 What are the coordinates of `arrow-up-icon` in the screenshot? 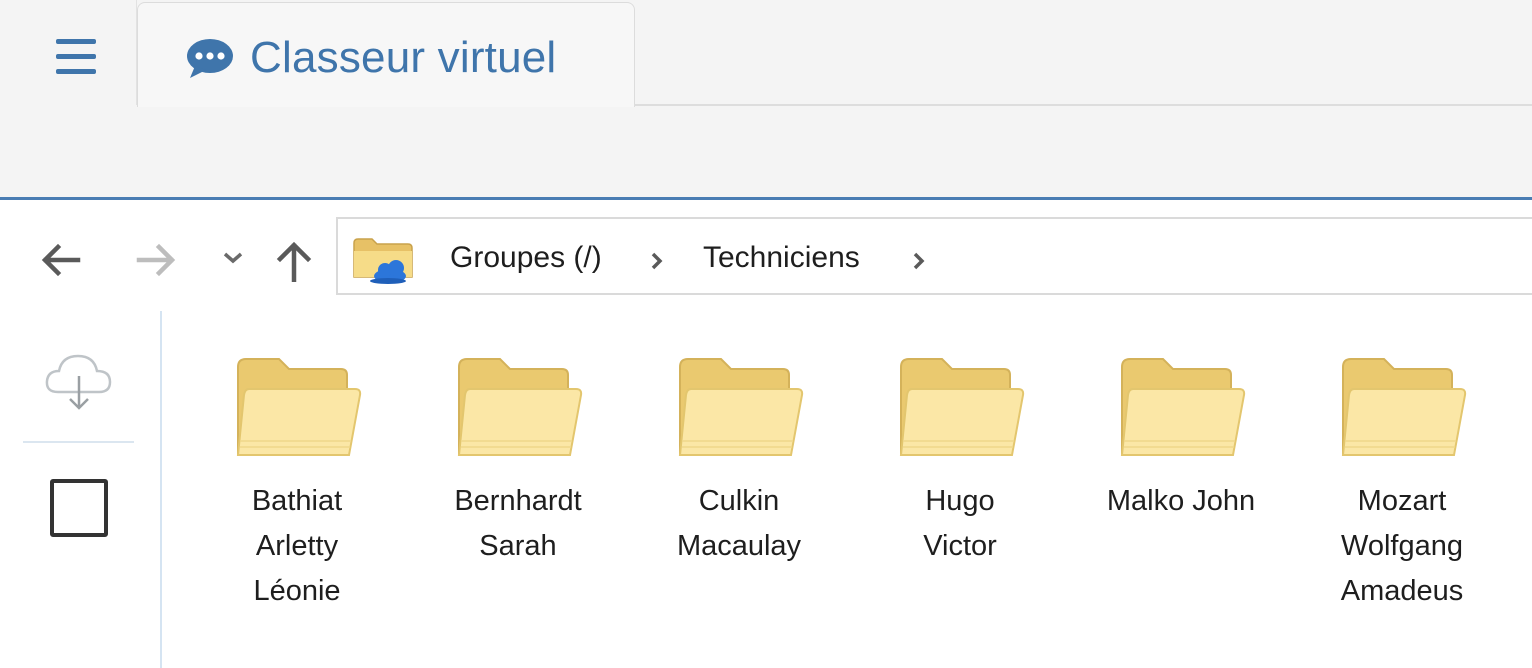 It's located at (294, 261).